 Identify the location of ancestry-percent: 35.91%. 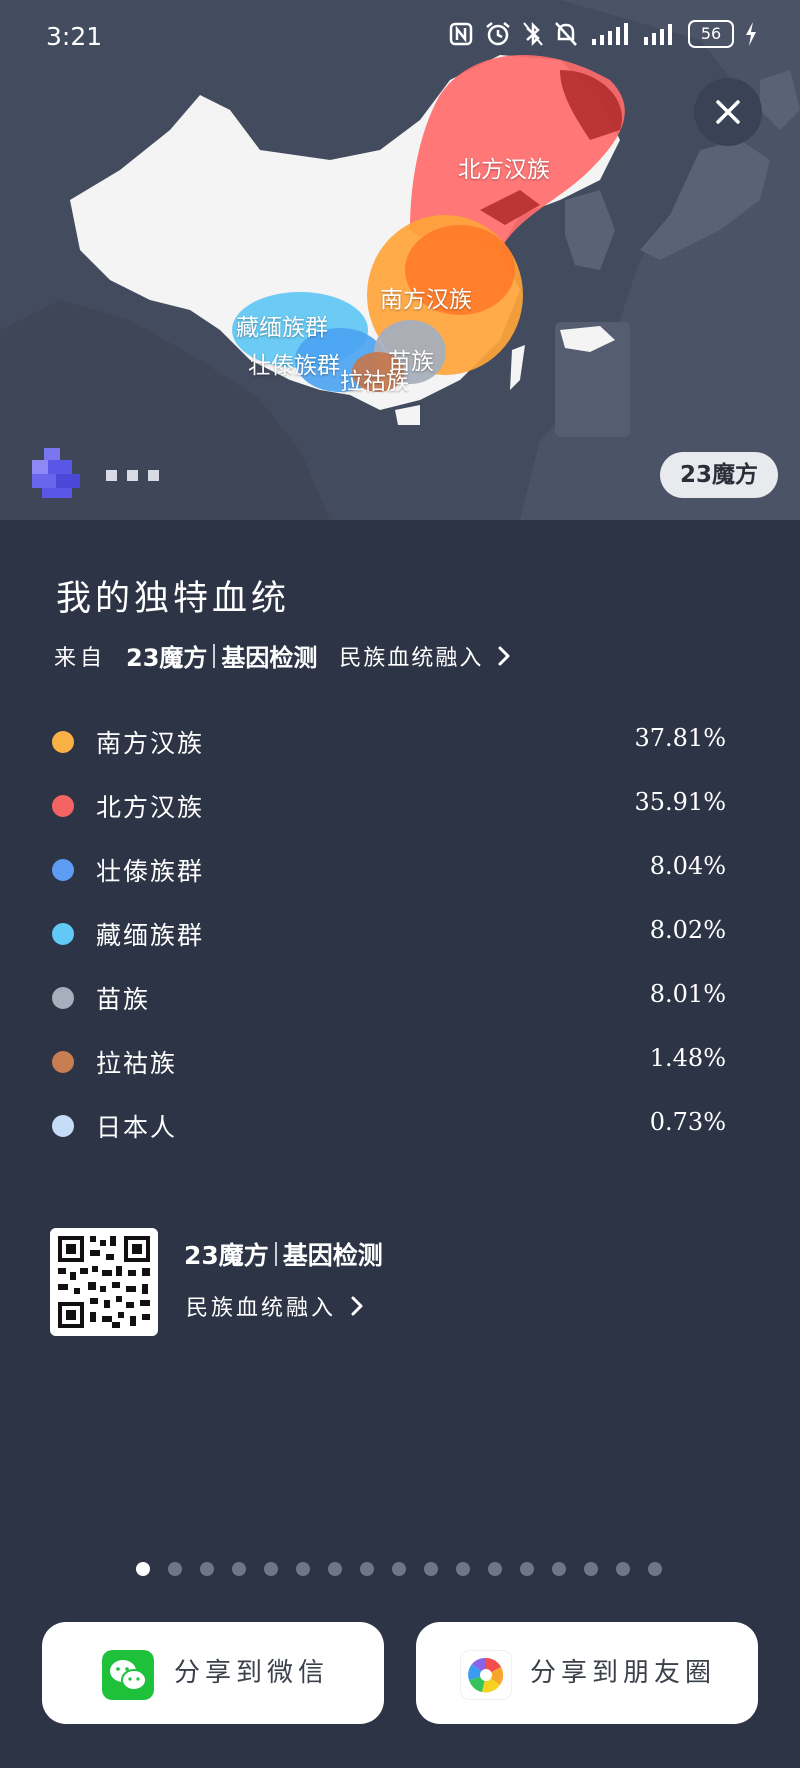
(680, 802).